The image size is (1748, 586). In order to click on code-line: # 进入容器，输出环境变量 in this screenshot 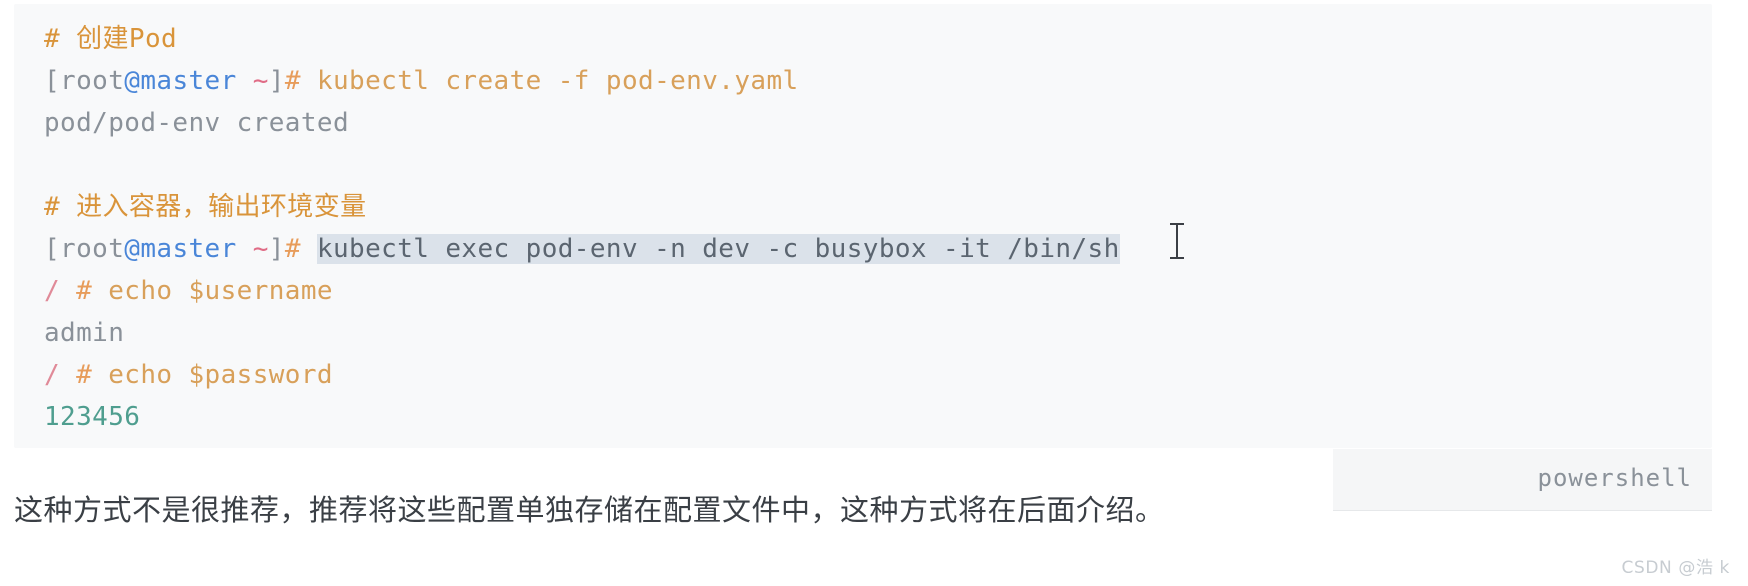, I will do `click(878, 207)`.